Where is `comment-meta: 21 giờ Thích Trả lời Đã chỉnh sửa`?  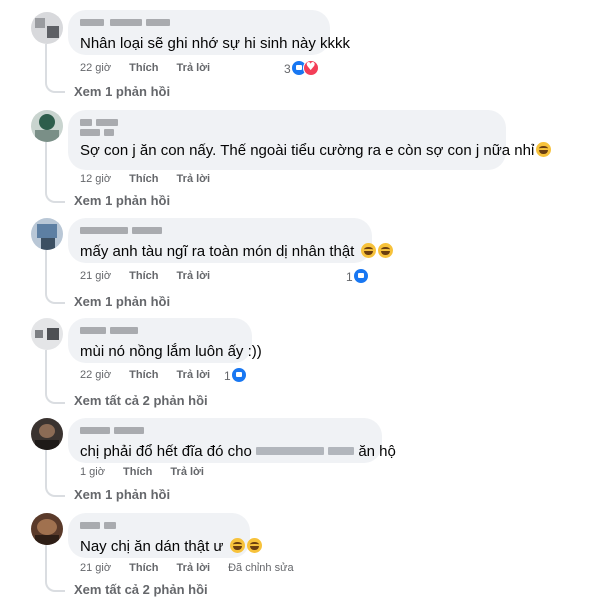
comment-meta: 21 giờ Thích Trả lời Đã chỉnh sửa is located at coordinates (194, 568).